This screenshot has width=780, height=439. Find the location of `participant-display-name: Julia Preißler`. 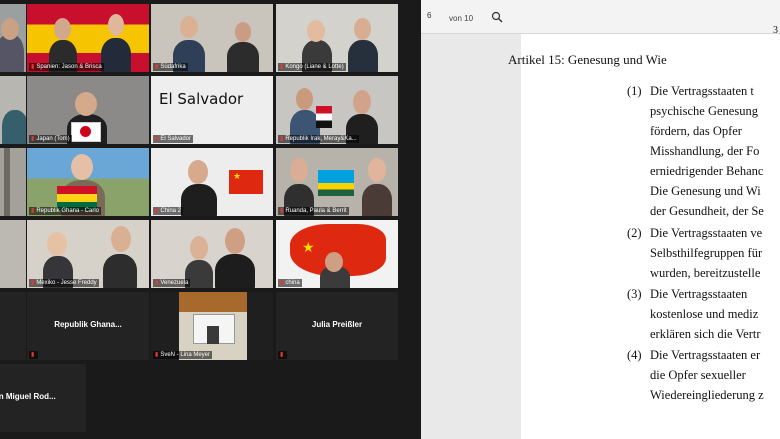

participant-display-name: Julia Preißler is located at coordinates (337, 324).